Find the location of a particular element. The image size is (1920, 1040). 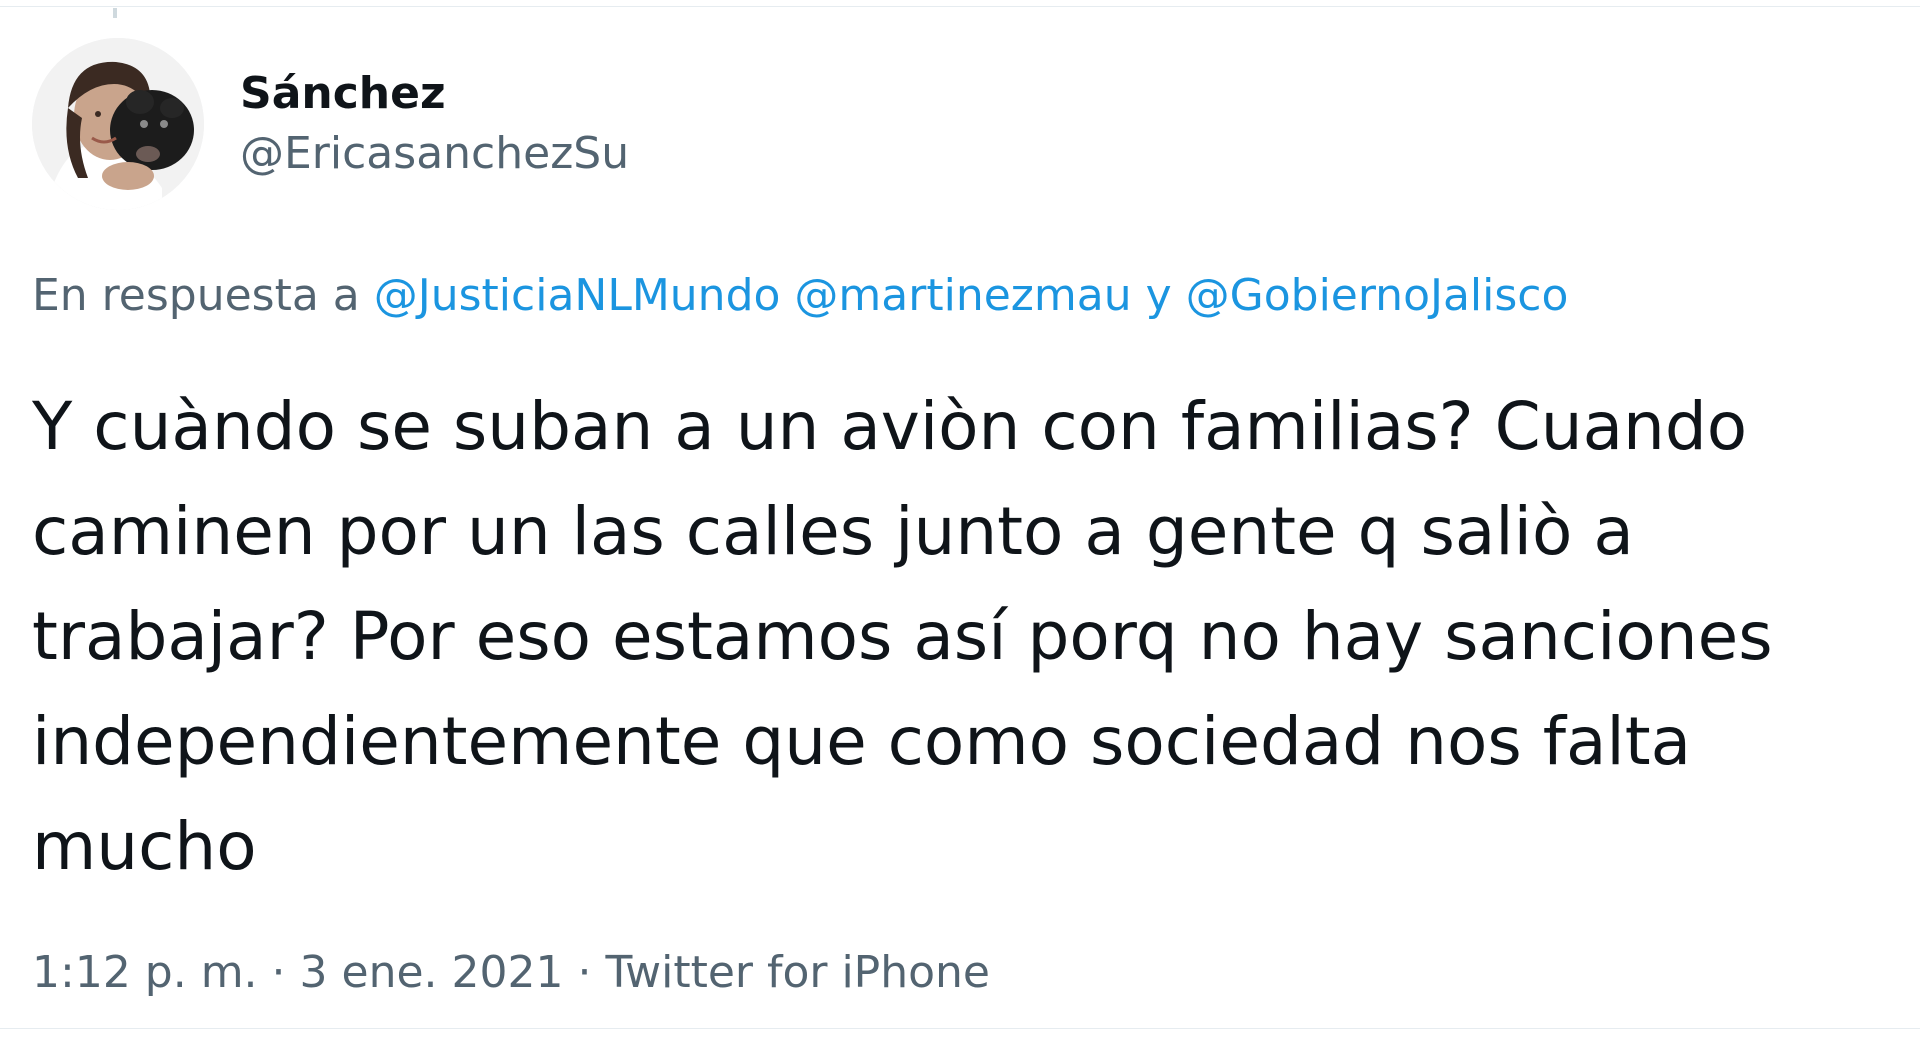

author-display-name: Sánchez is located at coordinates (434, 94).